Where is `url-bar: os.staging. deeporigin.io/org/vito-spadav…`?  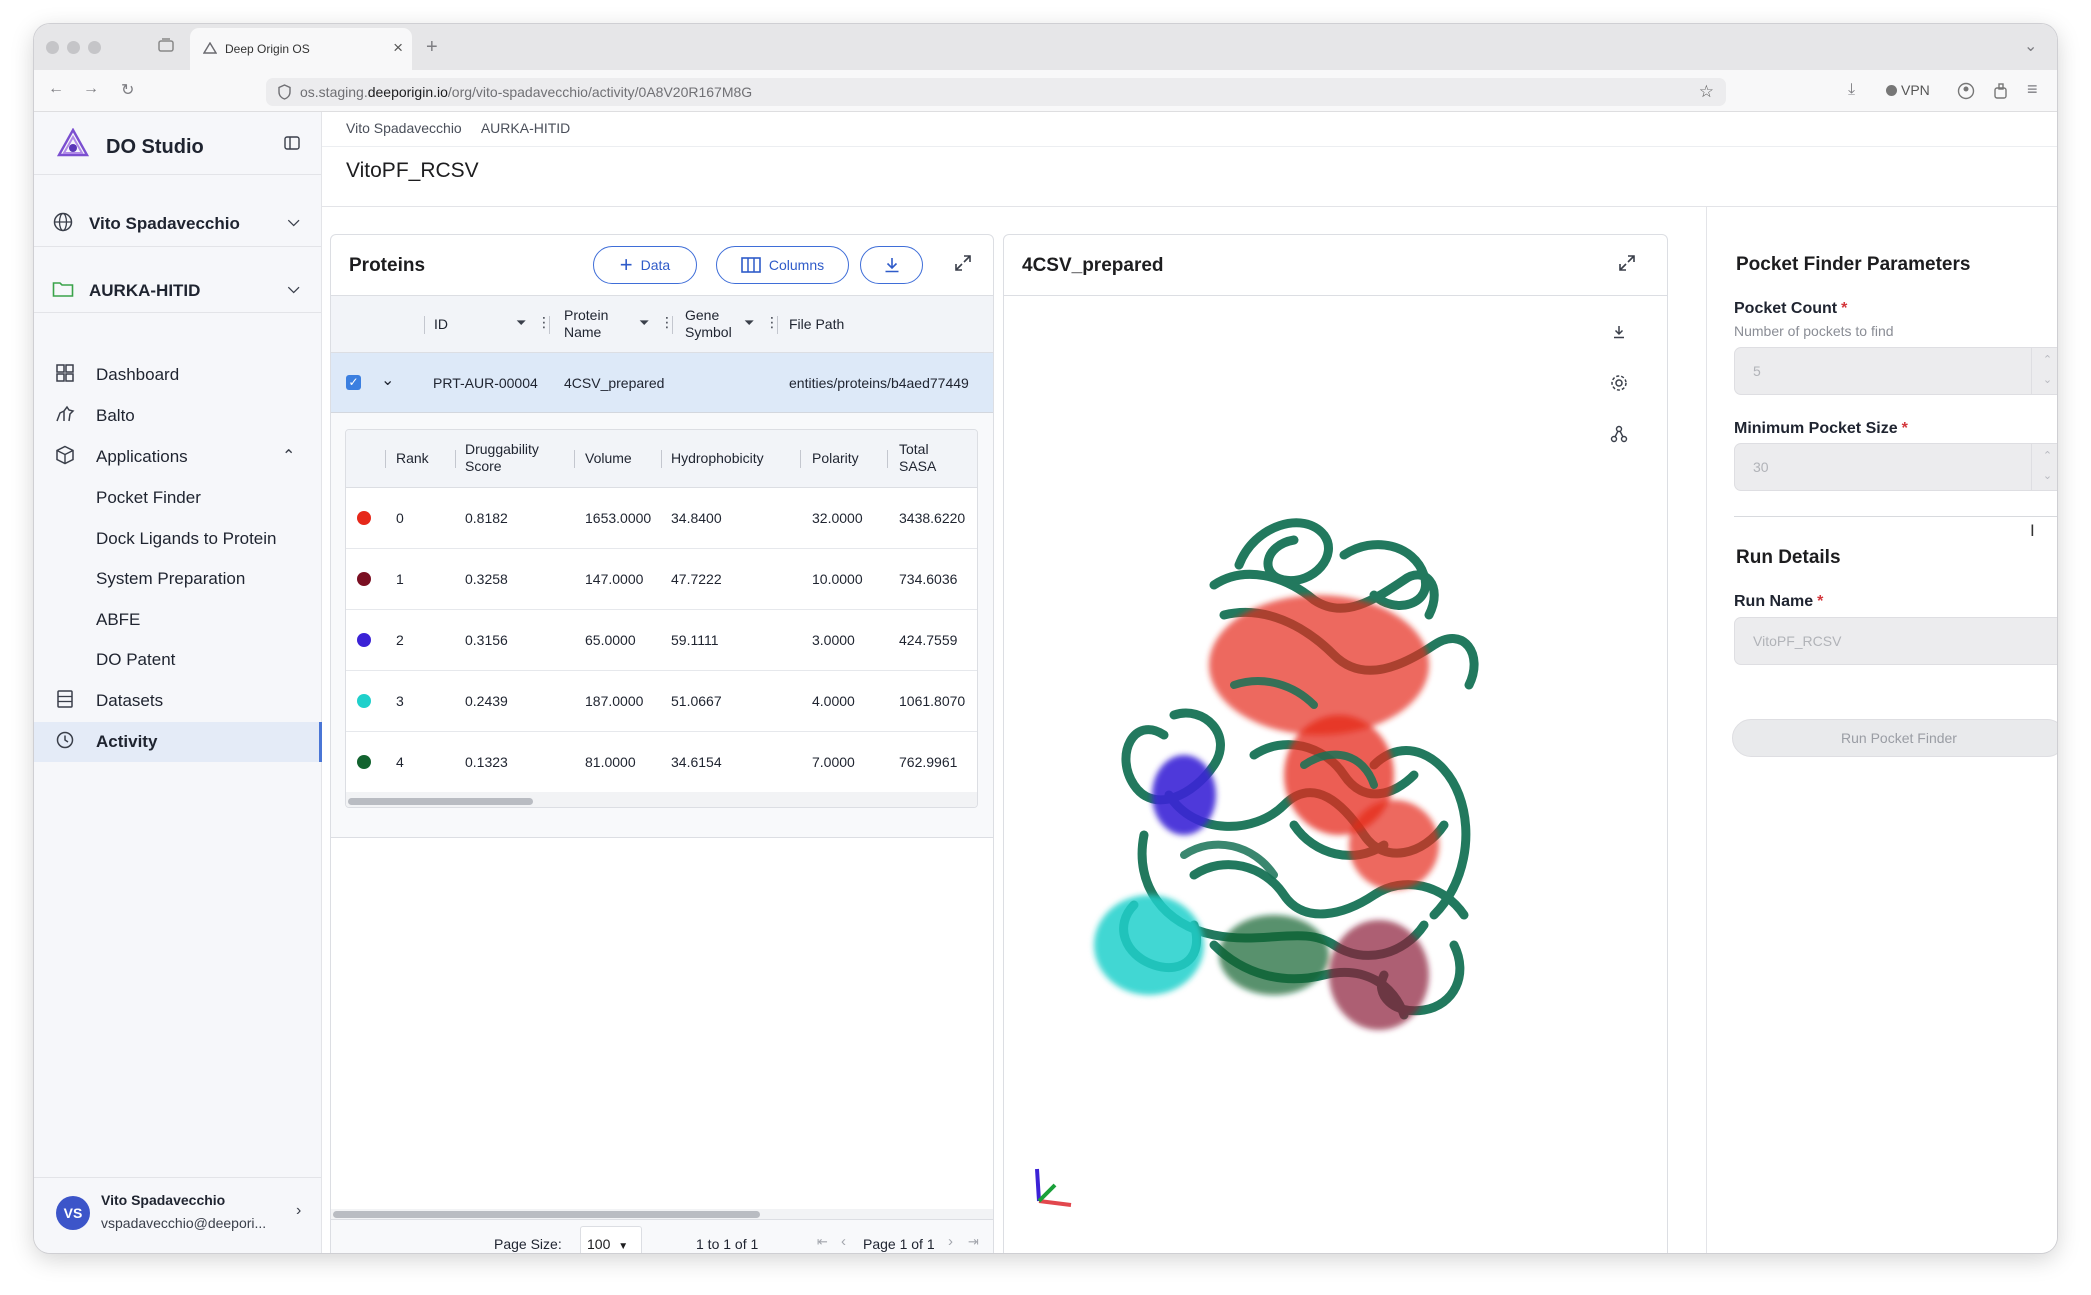 url-bar: os.staging. deeporigin.io/org/vito-spadav… is located at coordinates (996, 92).